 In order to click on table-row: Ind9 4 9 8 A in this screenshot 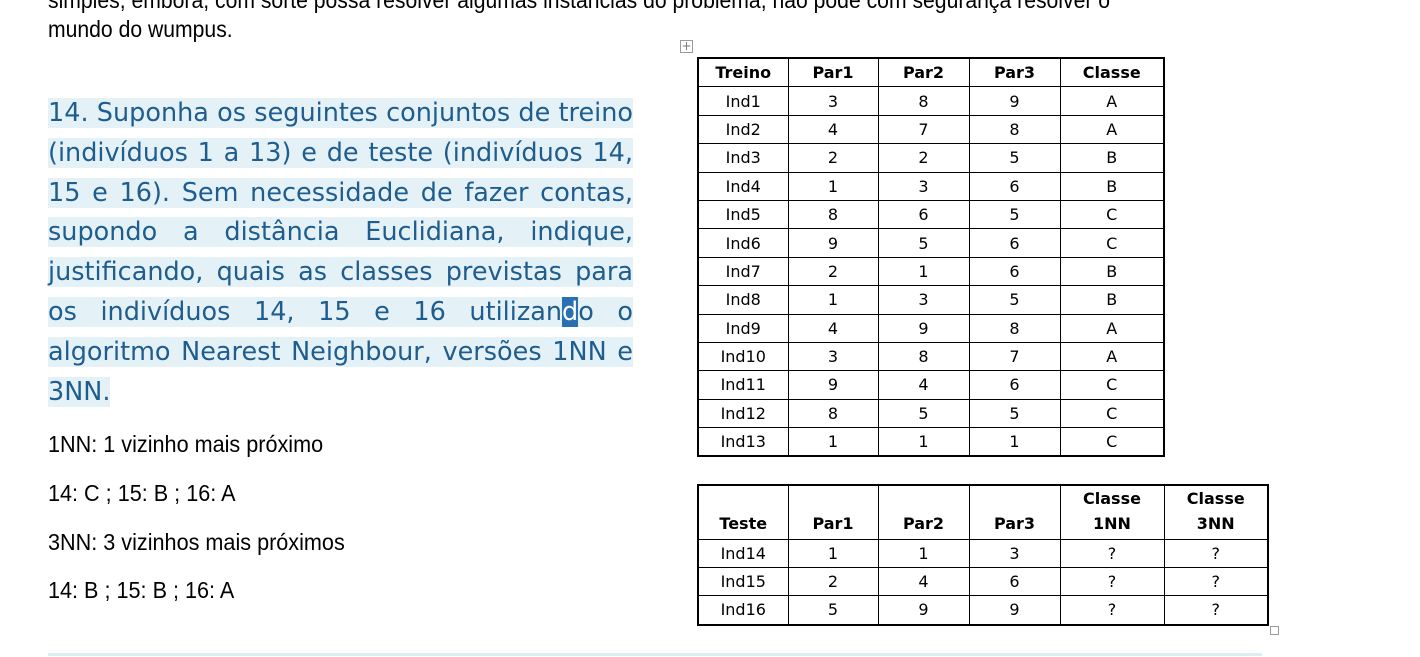, I will do `click(931, 328)`.